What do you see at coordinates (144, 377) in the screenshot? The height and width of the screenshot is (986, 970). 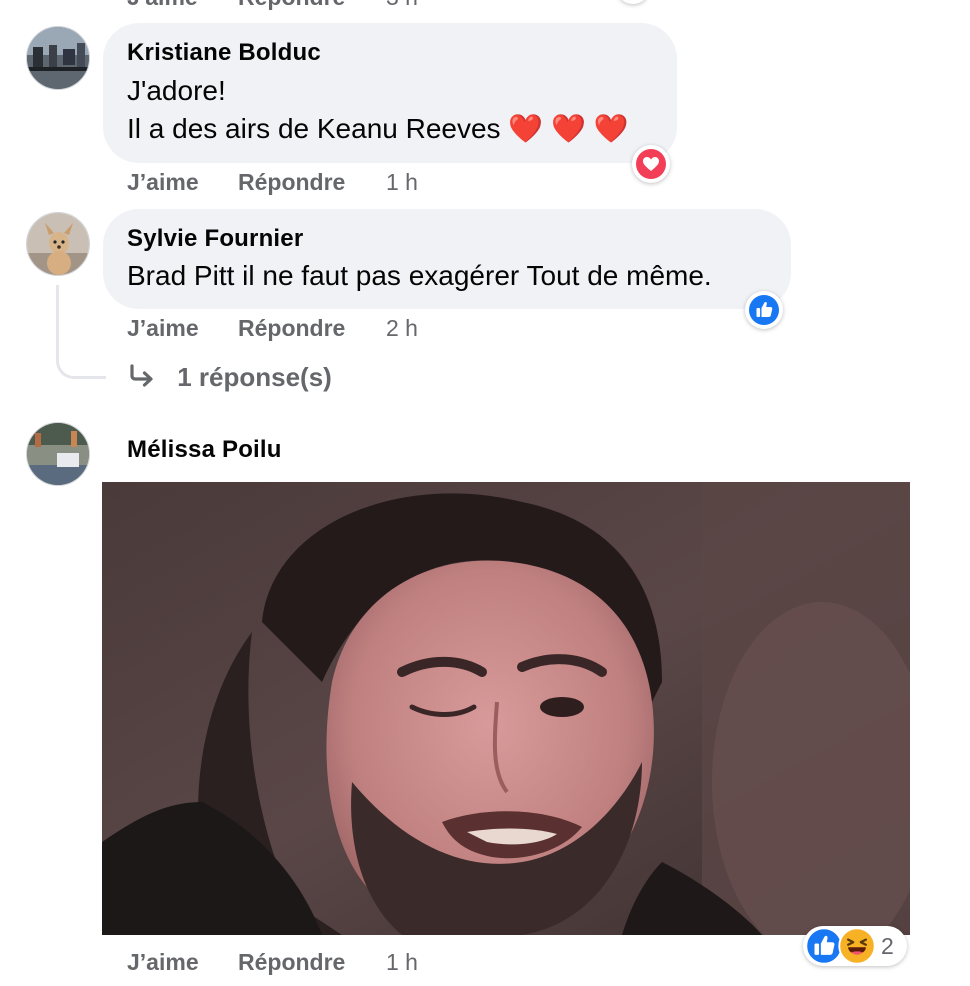 I see `reply-arrow-icon` at bounding box center [144, 377].